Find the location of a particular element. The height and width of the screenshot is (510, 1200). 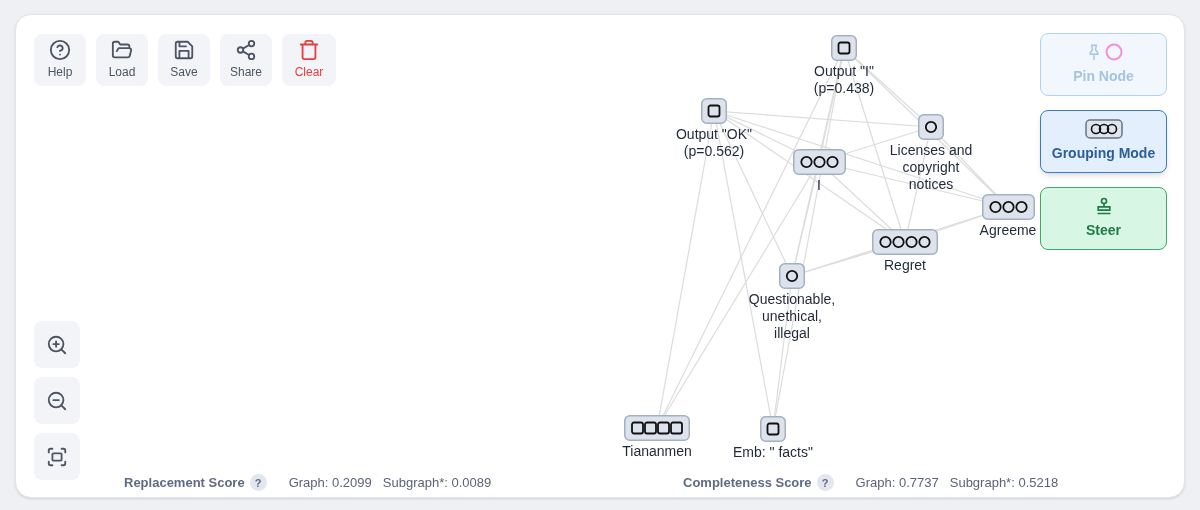

score-title: Completeness Score is located at coordinates (747, 483).